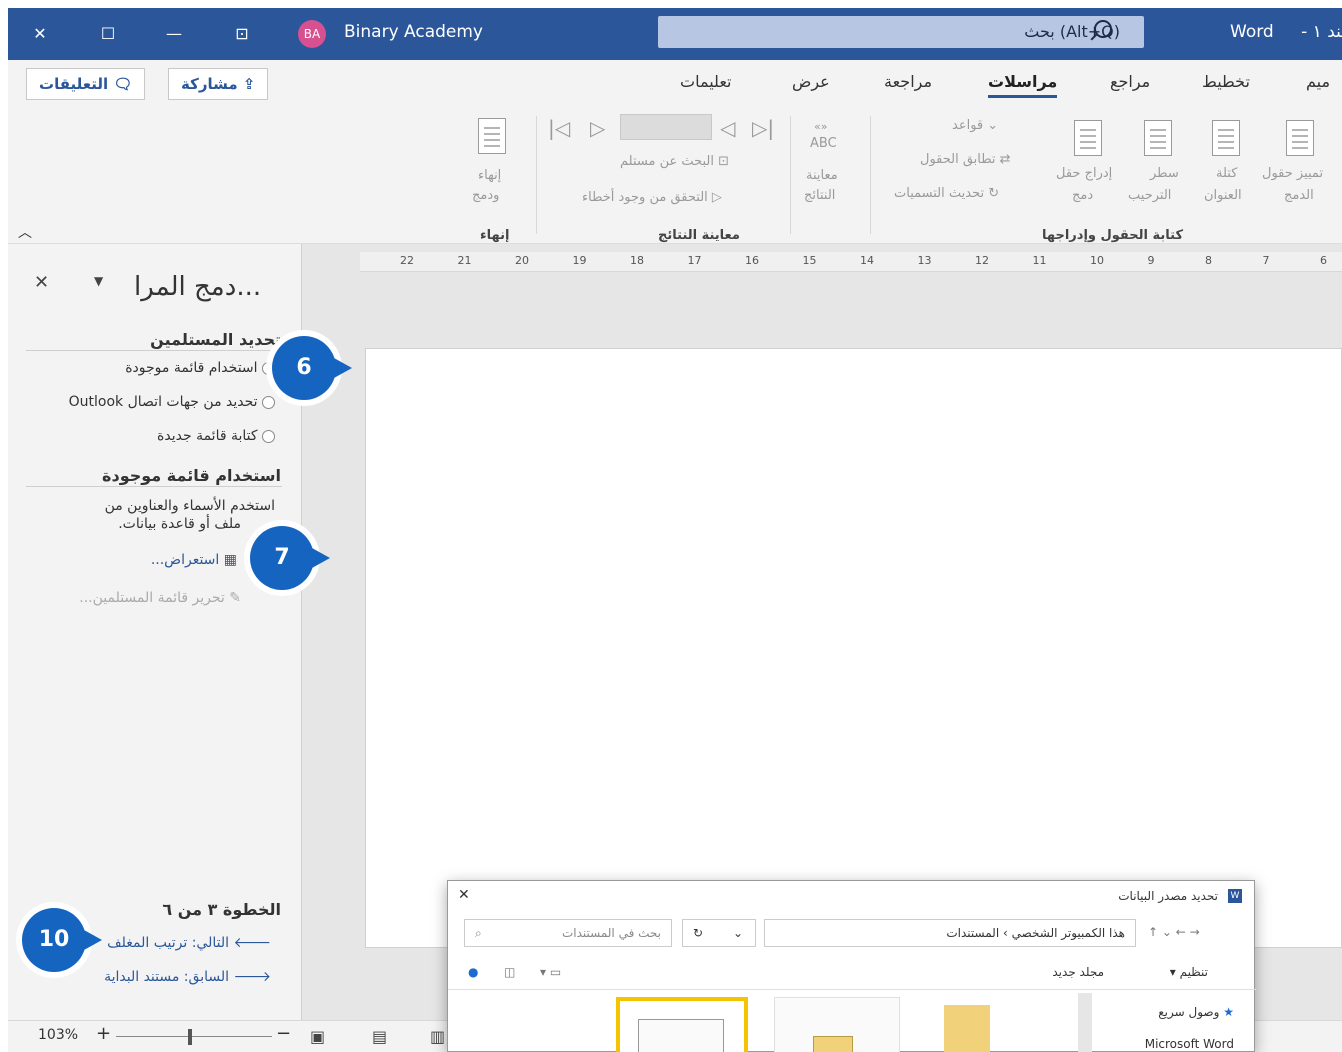  I want to click on help-icon: ●, so click(473, 972).